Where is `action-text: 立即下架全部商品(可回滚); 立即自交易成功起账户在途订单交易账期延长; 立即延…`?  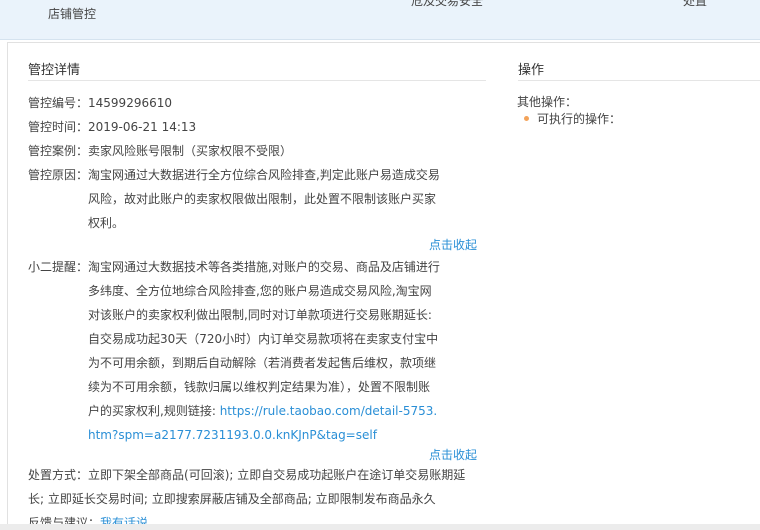
action-text: 立即下架全部商品(可回滚); 立即自交易成功起账户在途订单交易账期延长; 立即延… is located at coordinates (247, 487).